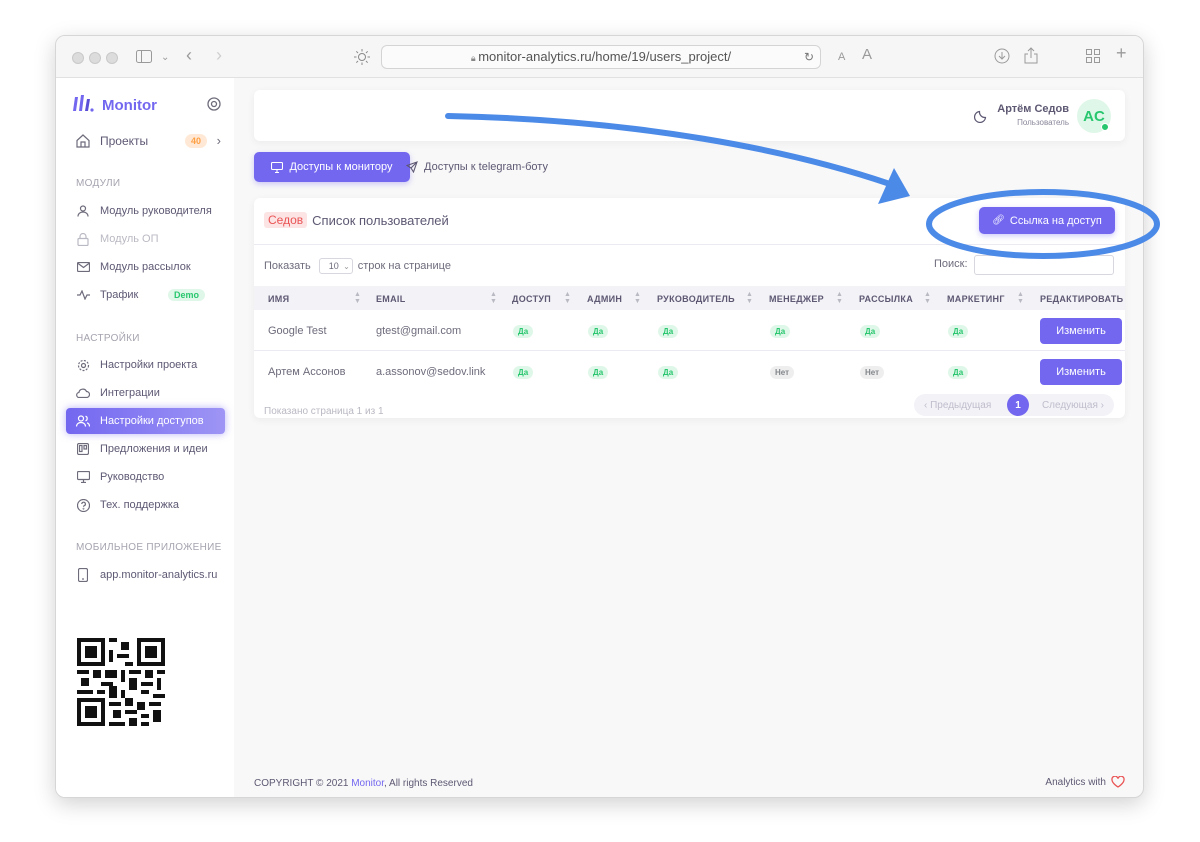 The height and width of the screenshot is (842, 1200). What do you see at coordinates (419, 331) in the screenshot?
I see `cell-email: gtest@gmail.com` at bounding box center [419, 331].